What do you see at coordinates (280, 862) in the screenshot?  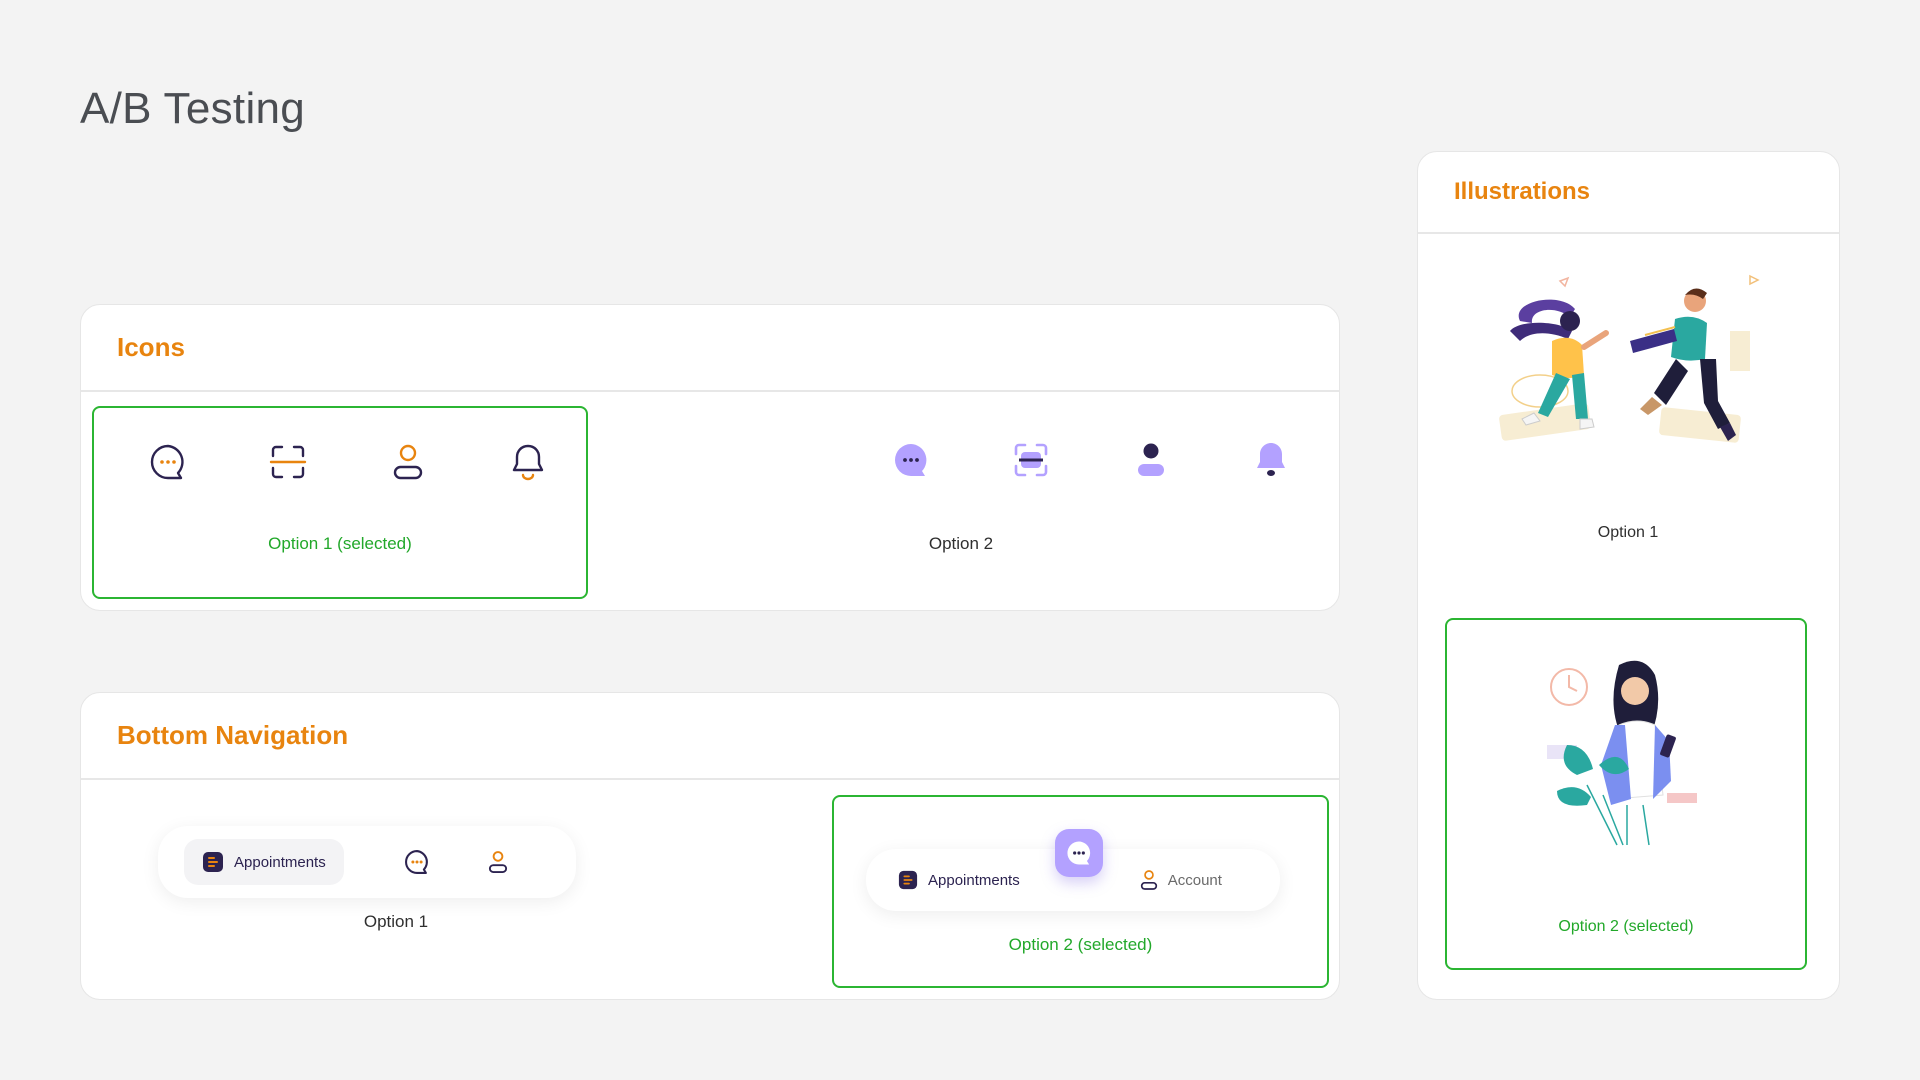 I see `nav-option-1-appointments-label: Appointments` at bounding box center [280, 862].